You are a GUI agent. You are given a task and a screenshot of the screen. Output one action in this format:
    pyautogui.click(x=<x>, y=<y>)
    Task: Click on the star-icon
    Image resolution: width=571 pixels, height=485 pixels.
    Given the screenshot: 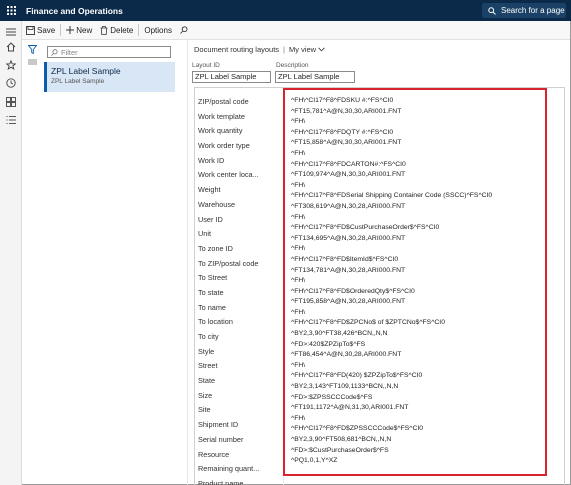 What is the action you would take?
    pyautogui.click(x=11, y=65)
    